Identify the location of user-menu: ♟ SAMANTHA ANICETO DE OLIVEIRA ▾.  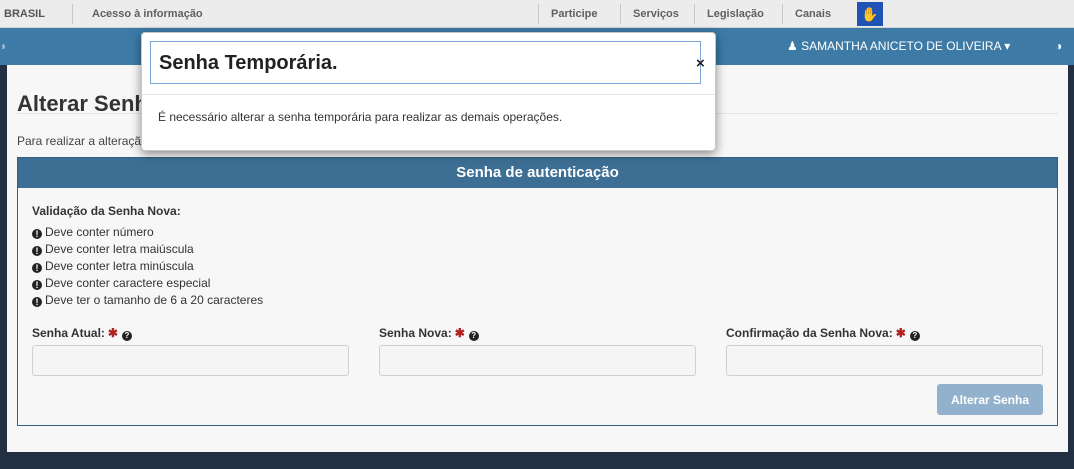
(898, 46).